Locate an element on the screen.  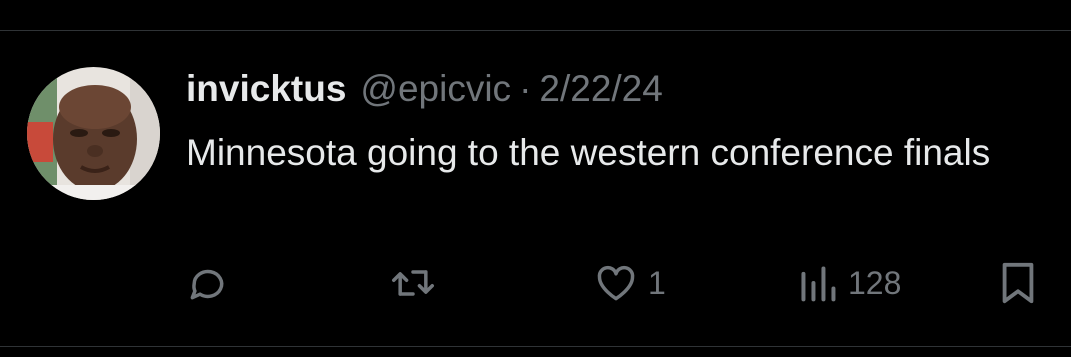
retweet-icon is located at coordinates (413, 283).